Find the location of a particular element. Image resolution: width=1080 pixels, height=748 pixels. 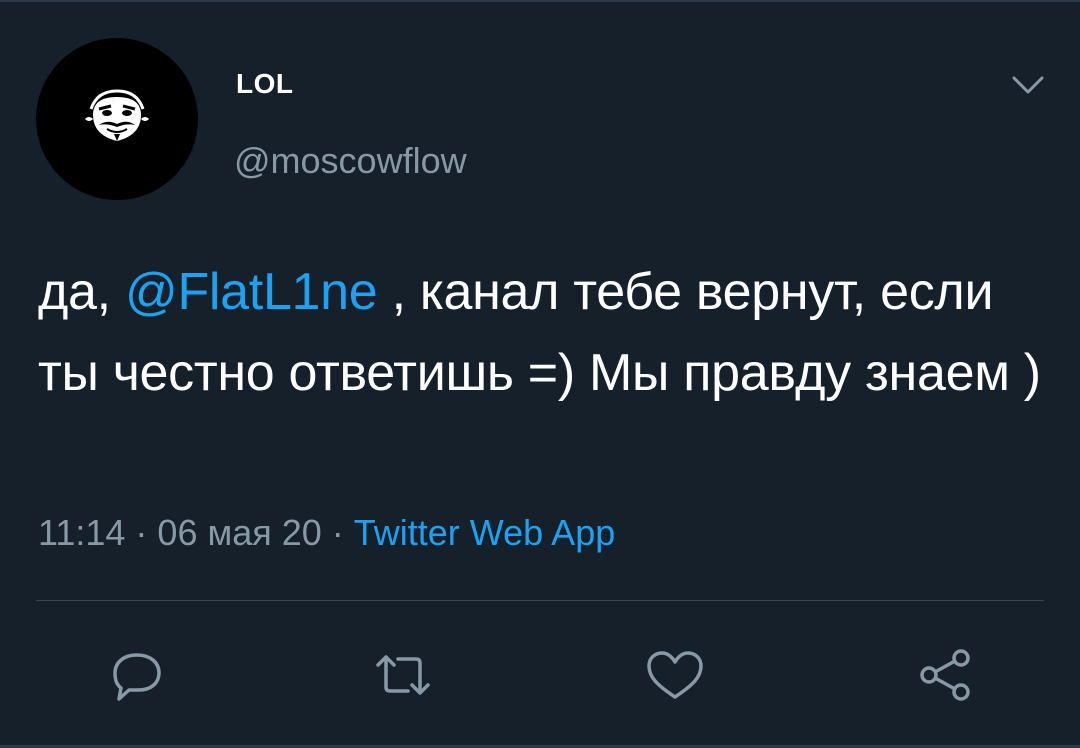

share-icon is located at coordinates (945, 675).